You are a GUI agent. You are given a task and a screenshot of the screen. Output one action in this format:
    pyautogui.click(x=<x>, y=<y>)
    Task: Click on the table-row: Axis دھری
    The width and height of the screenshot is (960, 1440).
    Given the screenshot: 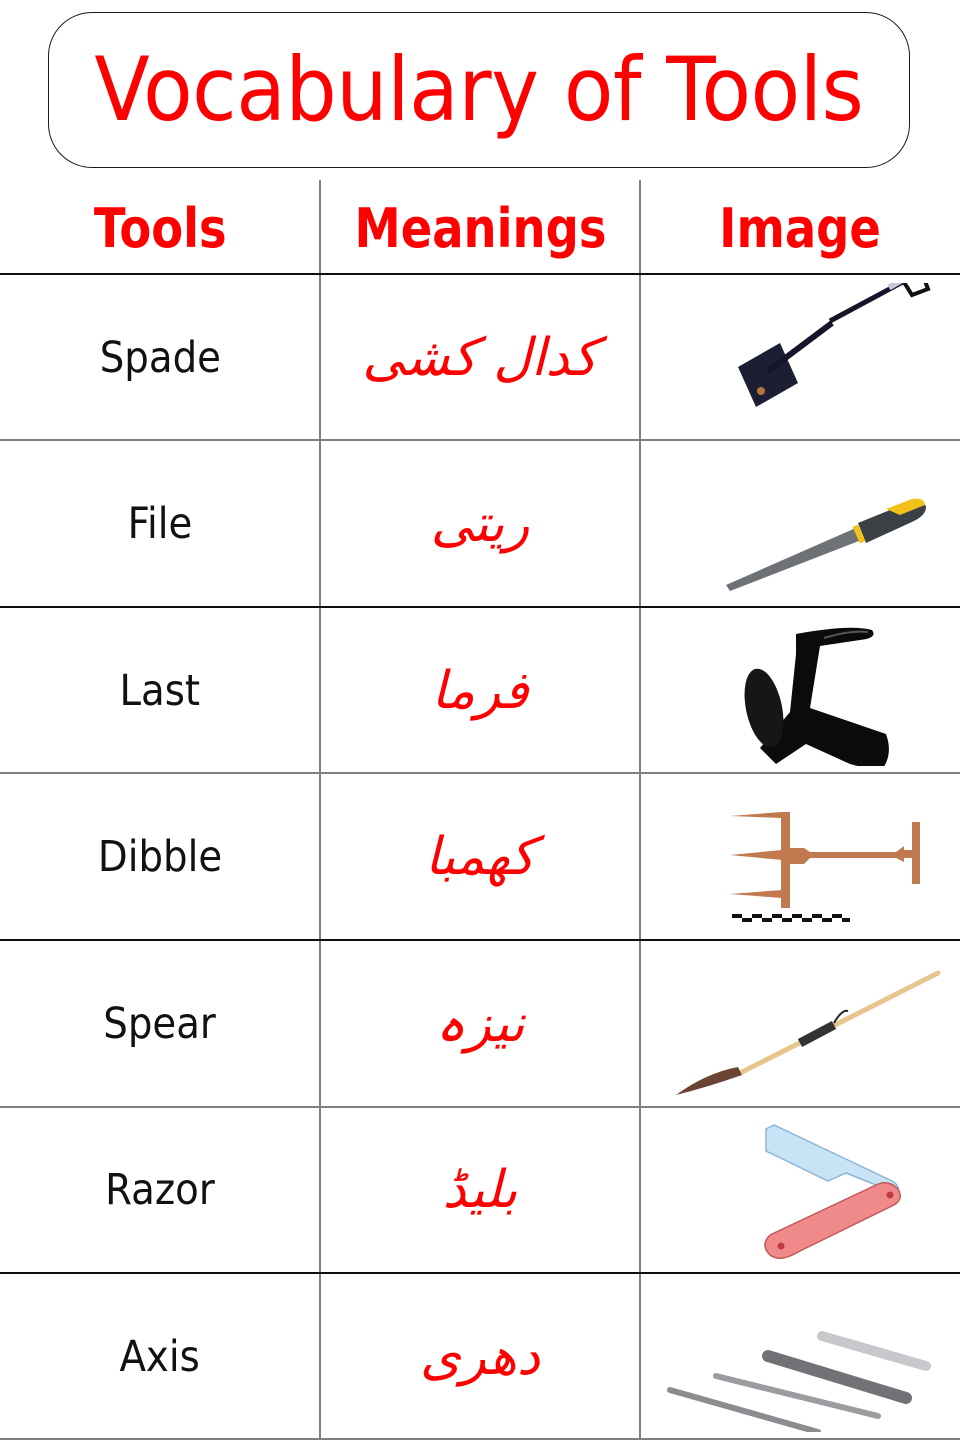 What is the action you would take?
    pyautogui.click(x=480, y=1357)
    